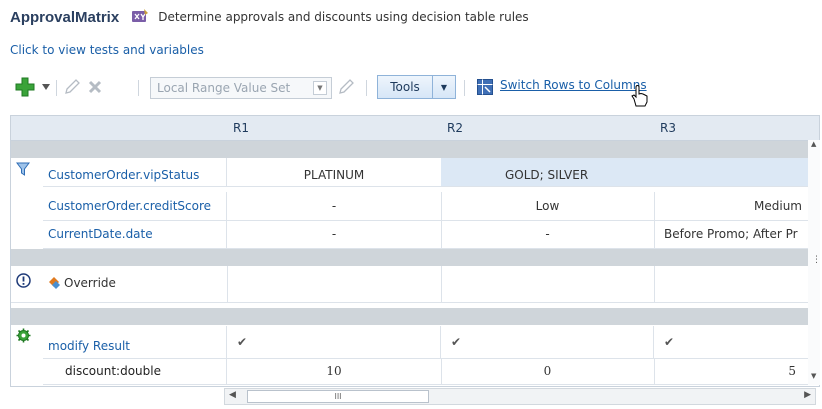 Image resolution: width=822 pixels, height=409 pixels. What do you see at coordinates (813, 144) in the screenshot?
I see `scroll-up-icon: ▲` at bounding box center [813, 144].